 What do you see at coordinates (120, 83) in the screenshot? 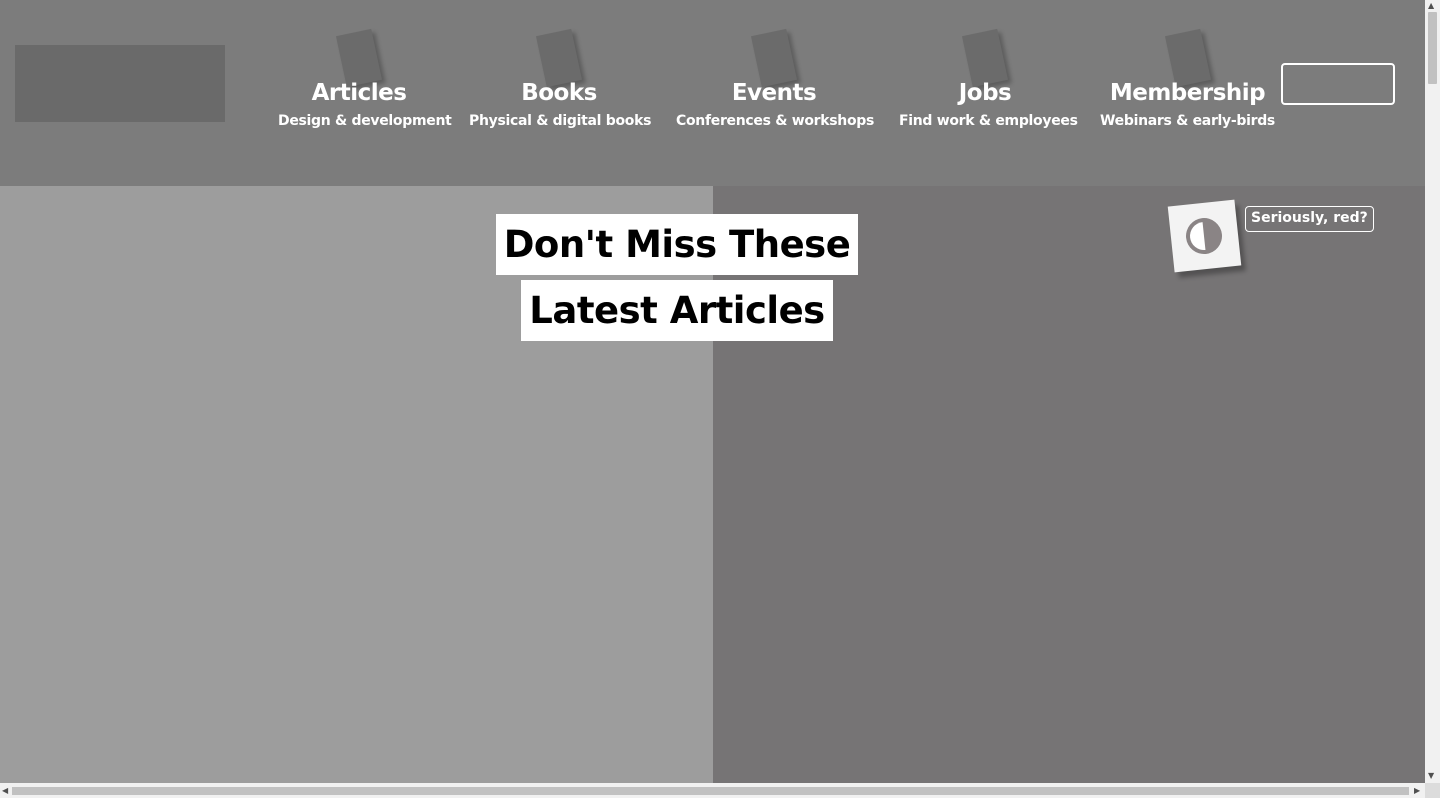
I see `site-logo` at bounding box center [120, 83].